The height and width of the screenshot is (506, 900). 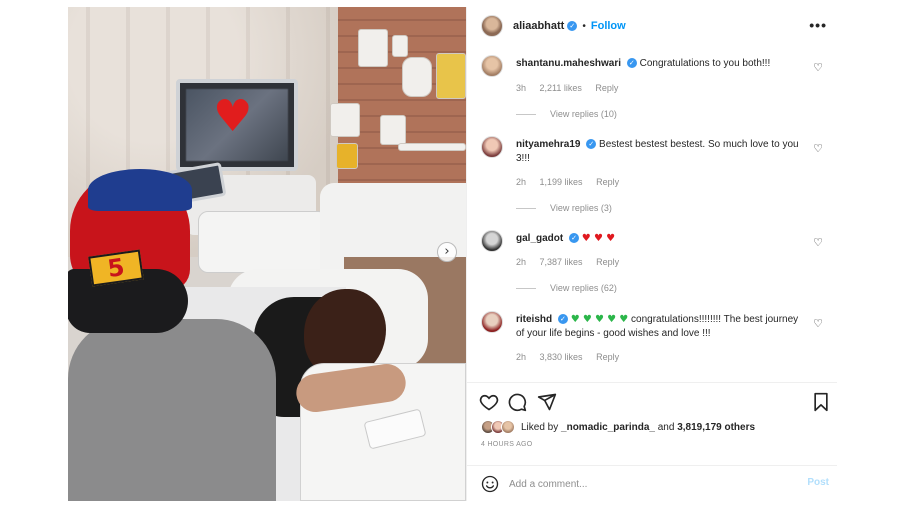 What do you see at coordinates (347, 156) in the screenshot?
I see `wall-valve` at bounding box center [347, 156].